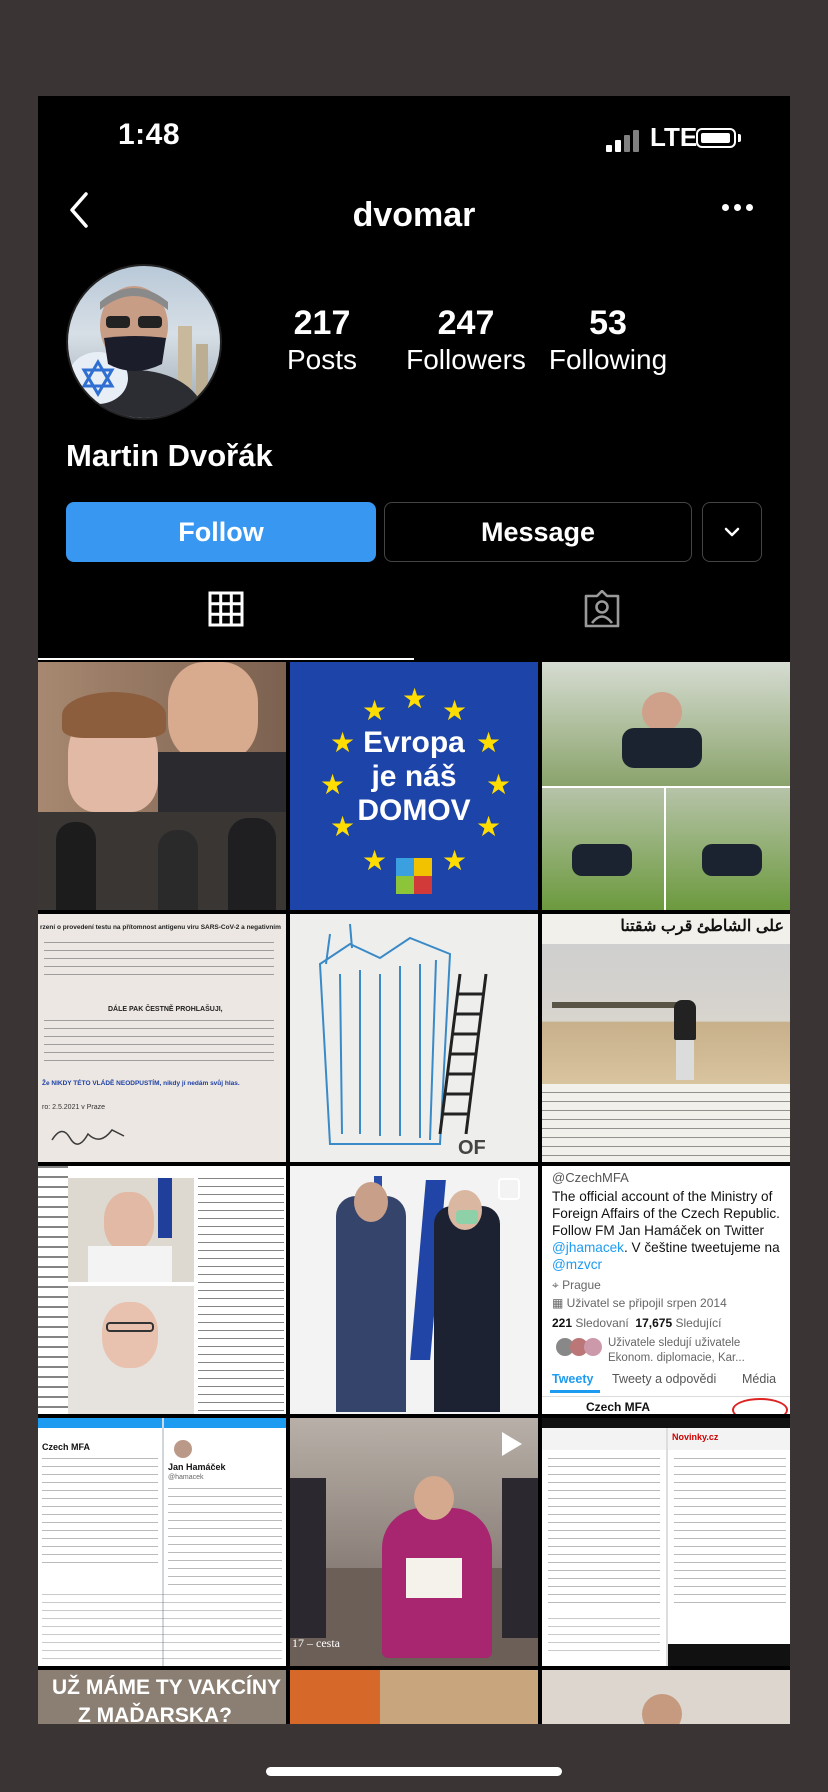 This screenshot has width=828, height=1792. I want to click on document-date: ro: 2.5.2021 v Praze, so click(74, 1107).